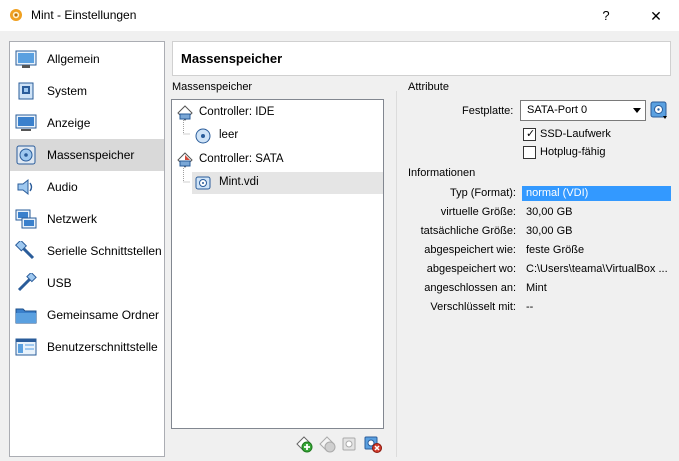 This screenshot has width=679, height=461. Describe the element at coordinates (470, 288) in the screenshot. I see `info-label-attached-to: angeschlossen an:` at that location.